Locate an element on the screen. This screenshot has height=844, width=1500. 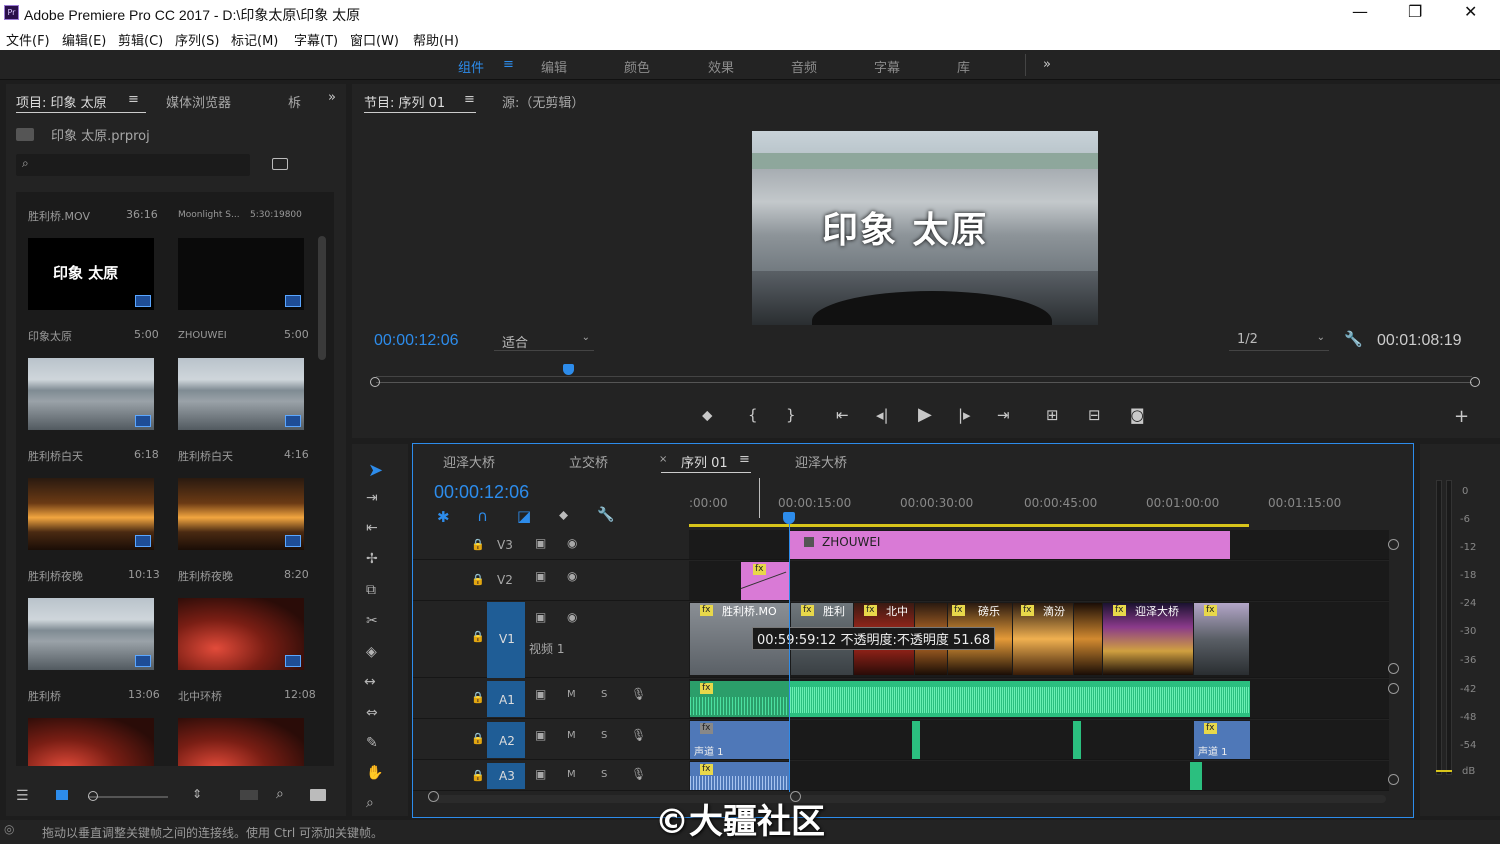
automate-icon is located at coordinates (249, 795).